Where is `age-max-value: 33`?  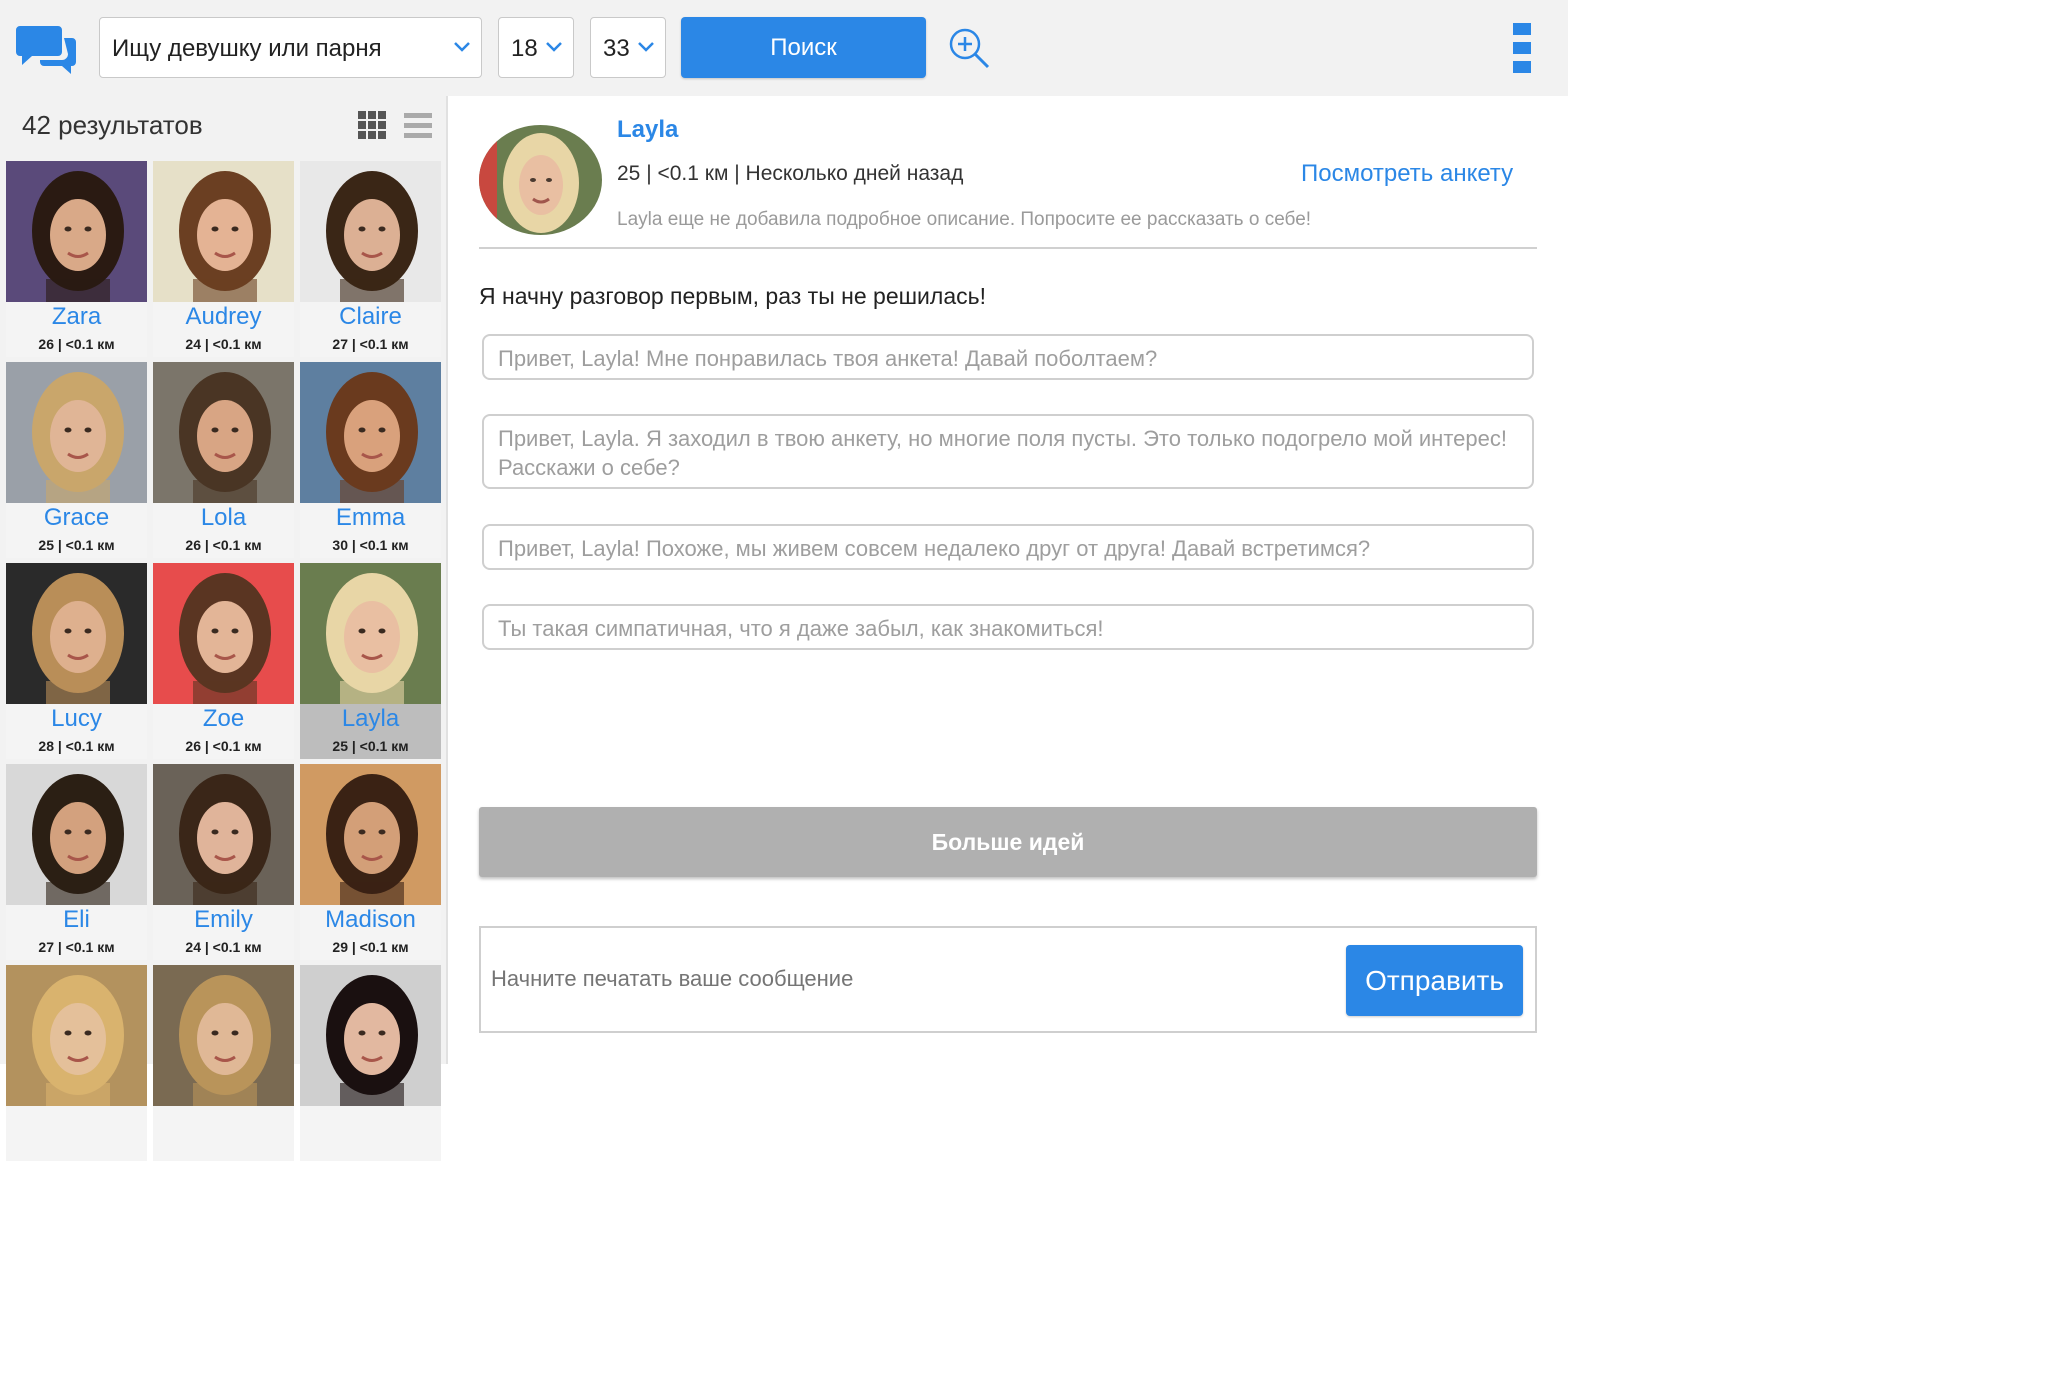 age-max-value: 33 is located at coordinates (616, 48).